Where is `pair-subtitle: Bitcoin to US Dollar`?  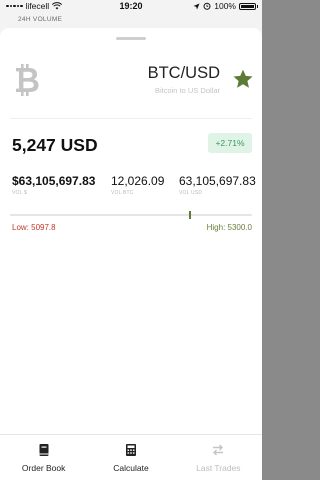
pair-subtitle: Bitcoin to US Dollar is located at coordinates (187, 90).